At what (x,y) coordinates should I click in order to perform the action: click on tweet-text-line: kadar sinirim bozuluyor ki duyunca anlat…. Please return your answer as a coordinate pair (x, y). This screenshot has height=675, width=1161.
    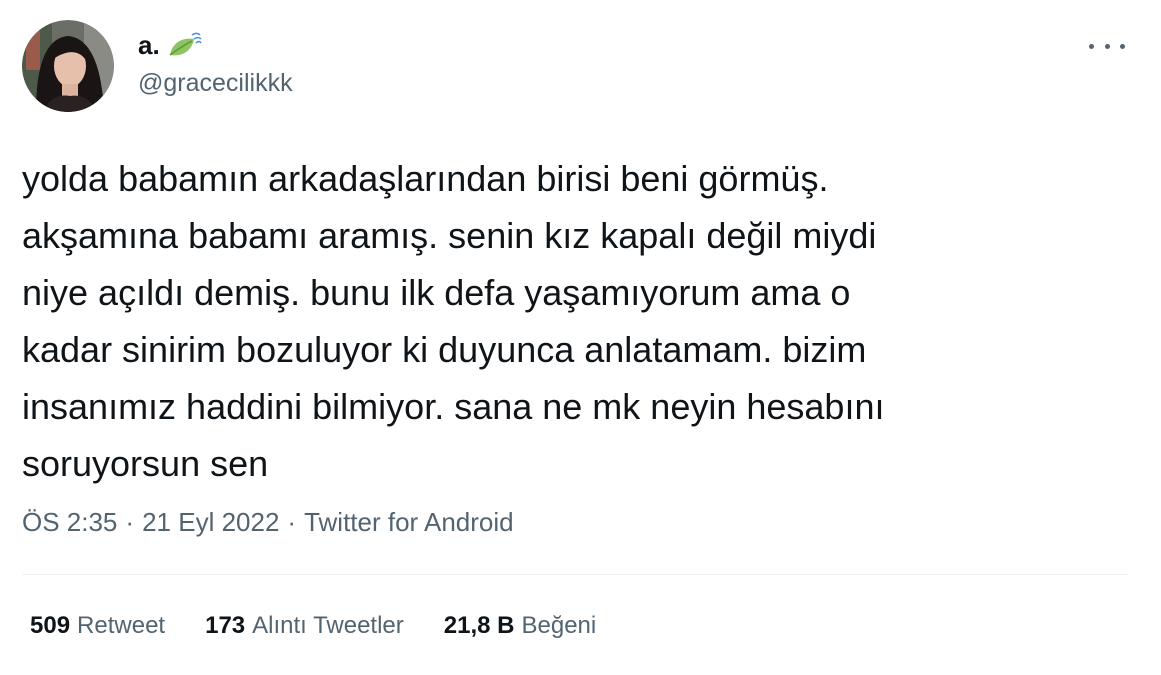
    Looking at the image, I should click on (444, 349).